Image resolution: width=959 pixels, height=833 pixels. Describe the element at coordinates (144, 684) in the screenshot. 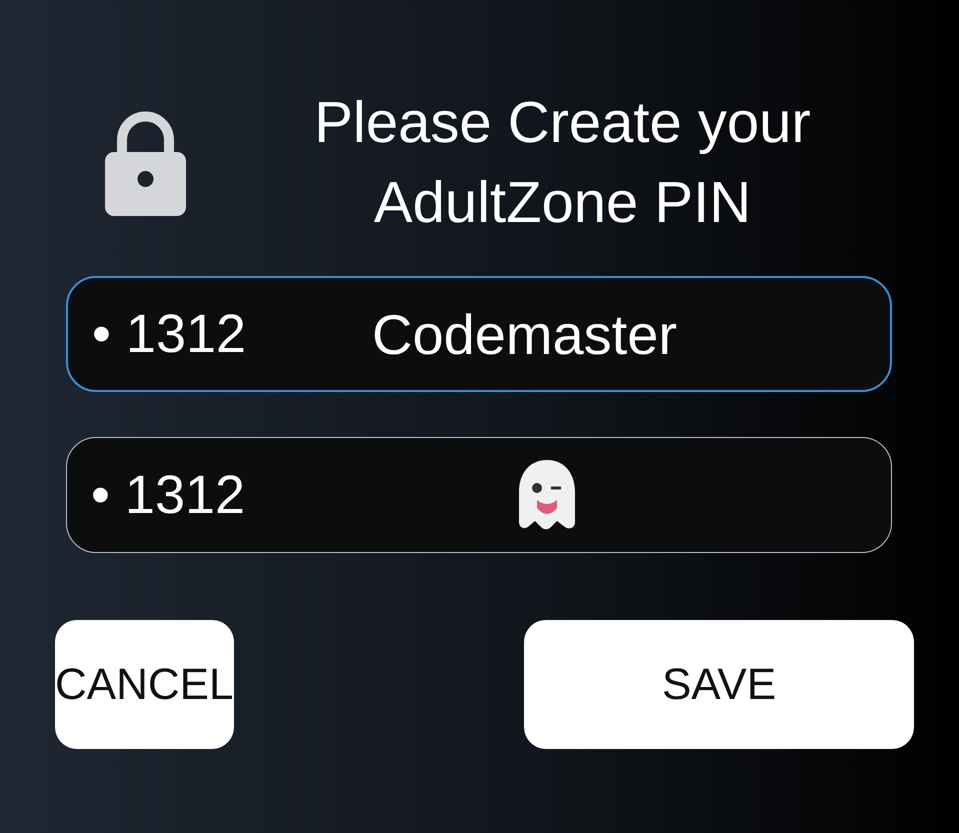

I see `dialog-button: CANCEL` at that location.